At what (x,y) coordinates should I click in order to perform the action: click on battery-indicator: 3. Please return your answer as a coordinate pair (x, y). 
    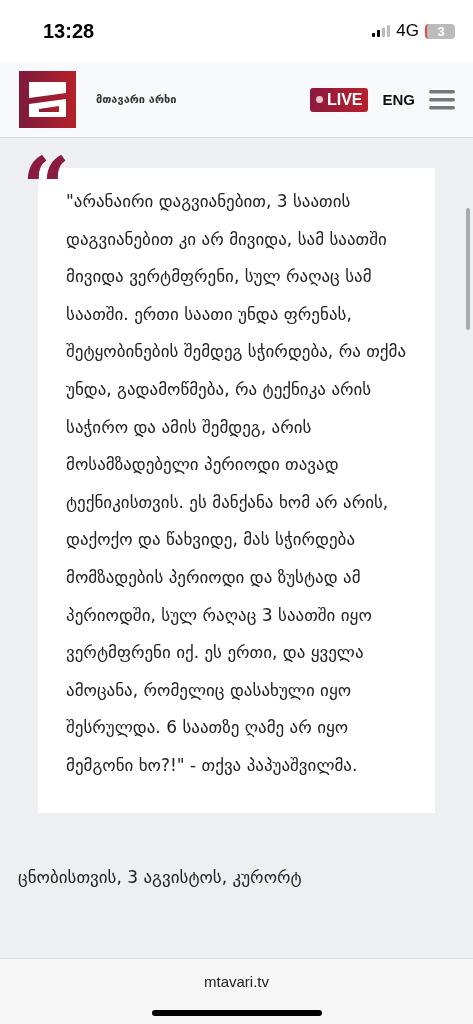
    Looking at the image, I should click on (440, 31).